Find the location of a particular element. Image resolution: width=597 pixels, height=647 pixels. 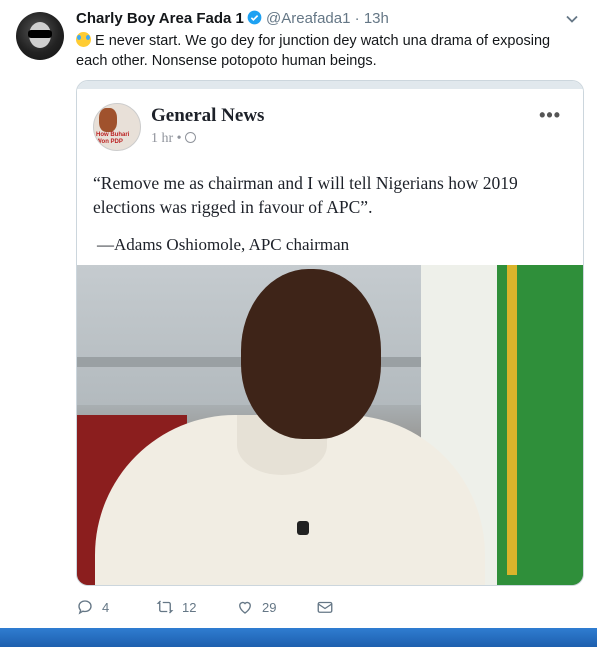

page-avatar-text: How Buhari Won PDP is located at coordinates (113, 138).